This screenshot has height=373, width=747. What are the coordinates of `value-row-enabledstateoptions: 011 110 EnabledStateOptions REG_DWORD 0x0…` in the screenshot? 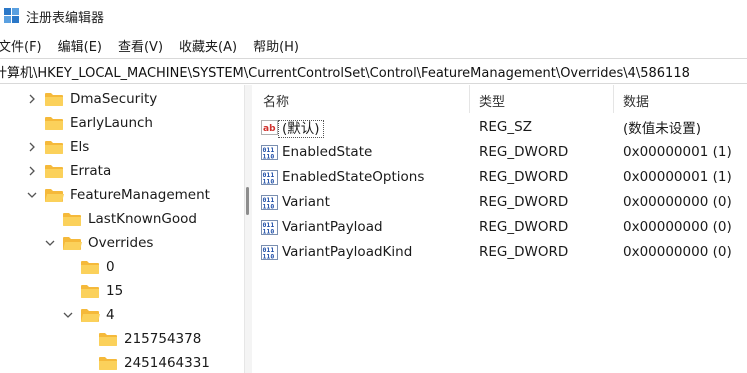 It's located at (500, 177).